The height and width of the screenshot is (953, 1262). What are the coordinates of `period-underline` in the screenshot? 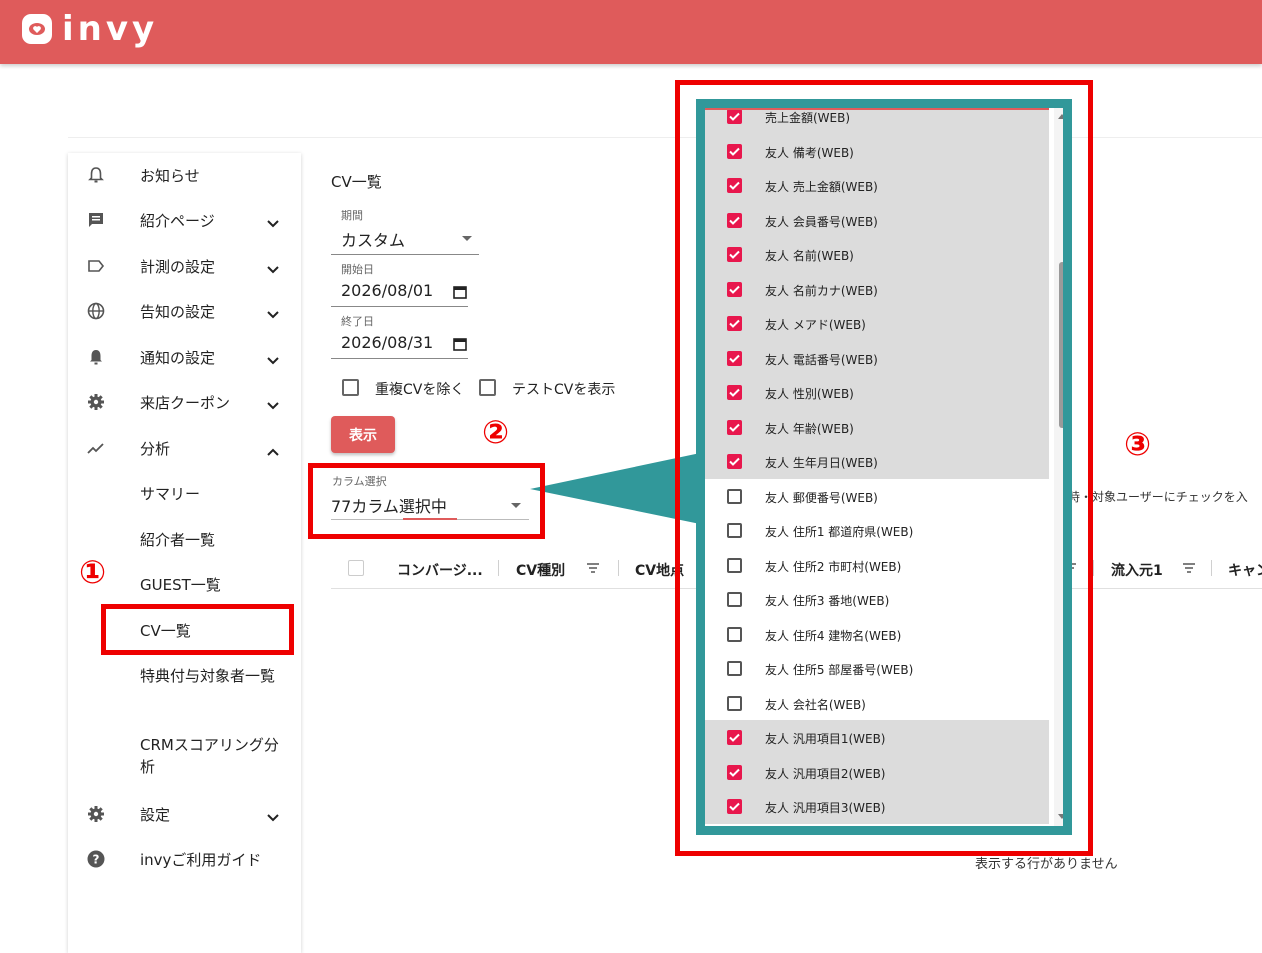 It's located at (405, 254).